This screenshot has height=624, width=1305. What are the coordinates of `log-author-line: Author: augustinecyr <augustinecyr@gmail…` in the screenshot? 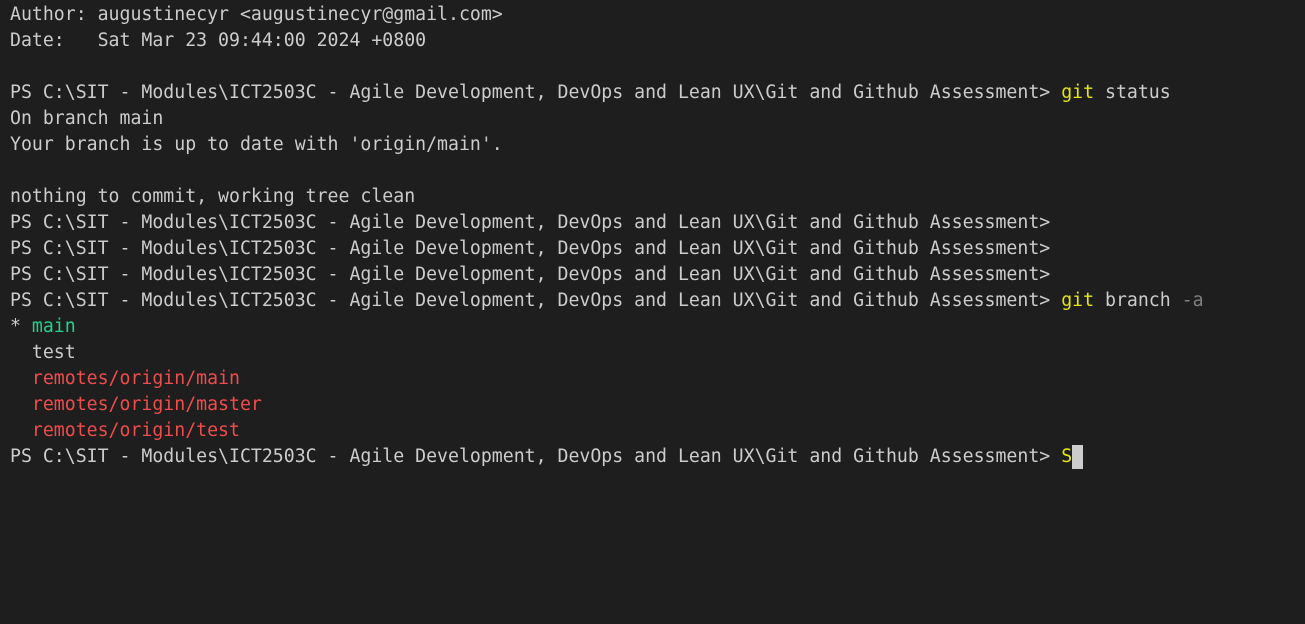 It's located at (256, 14).